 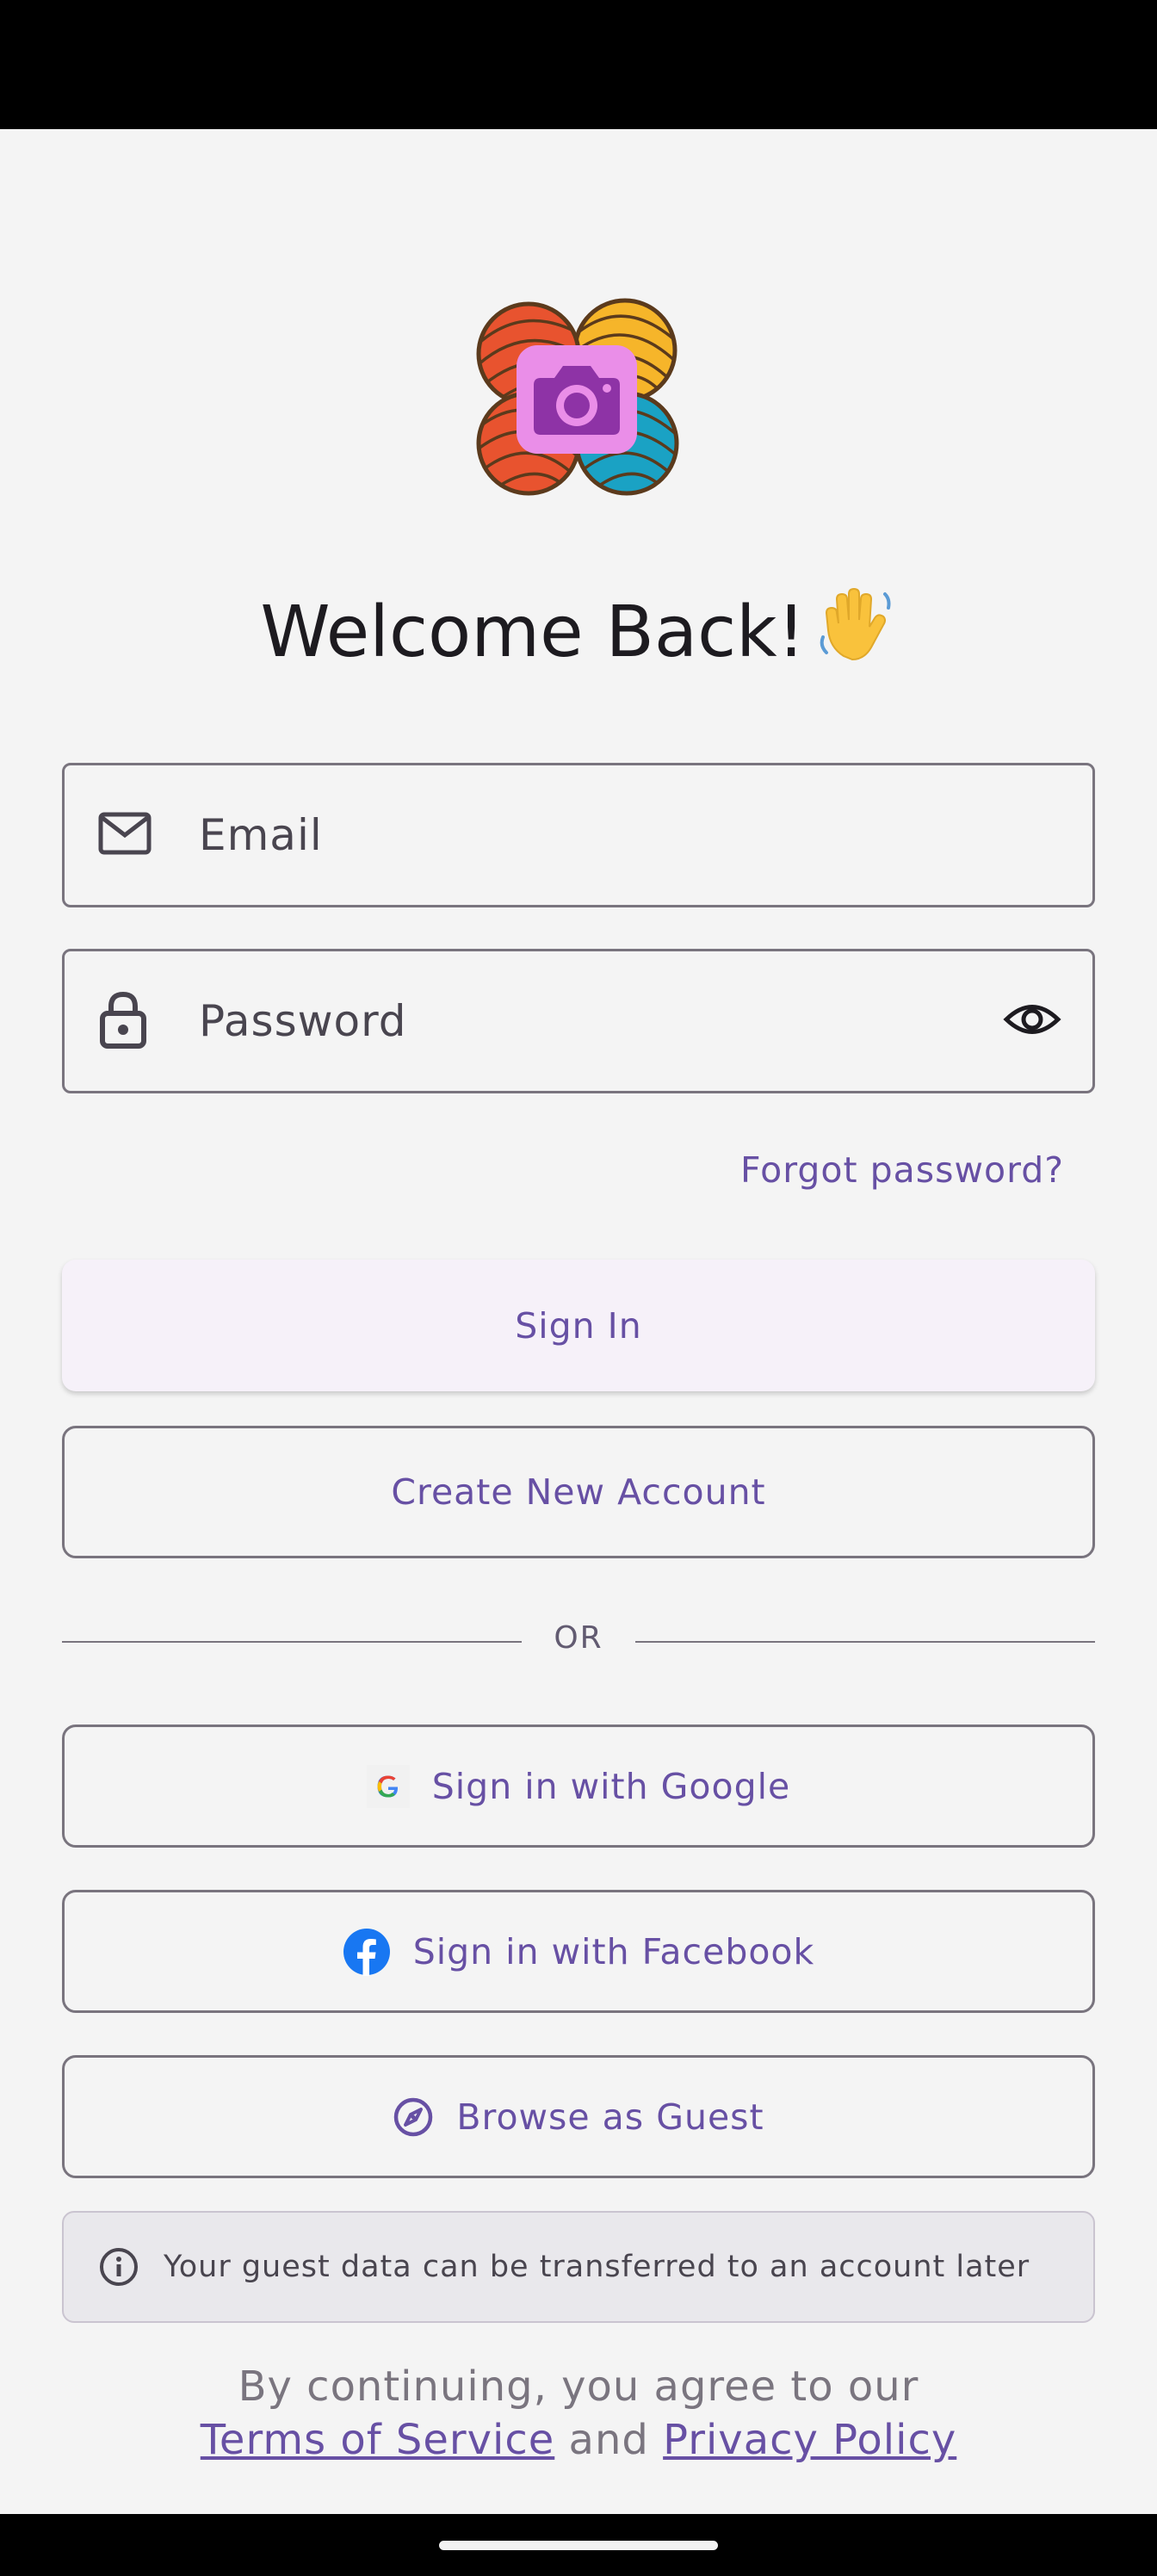 I want to click on create-account-label: Create New Account, so click(x=579, y=1492).